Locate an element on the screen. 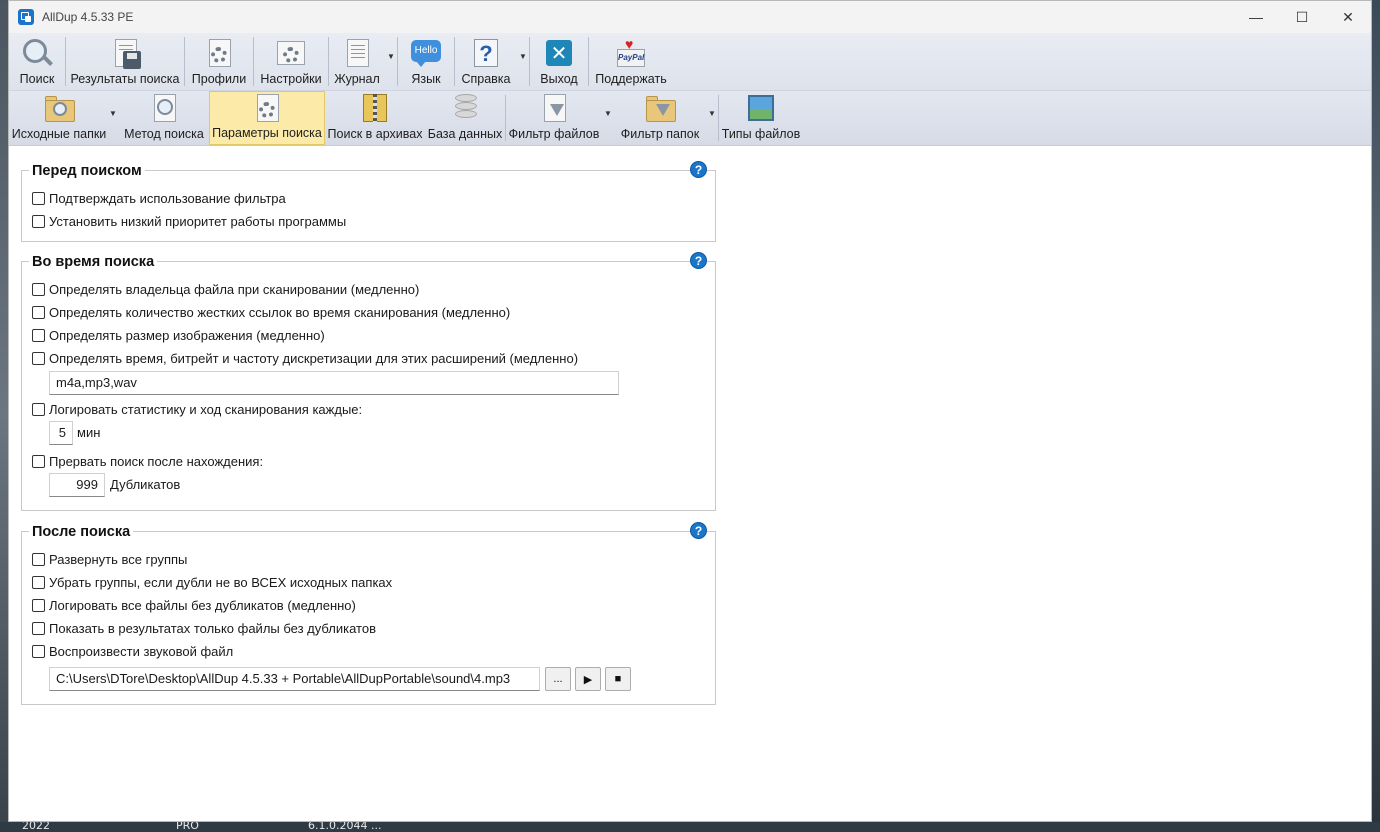 This screenshot has height=832, width=1380. support-button-label: Поддержать is located at coordinates (631, 79).